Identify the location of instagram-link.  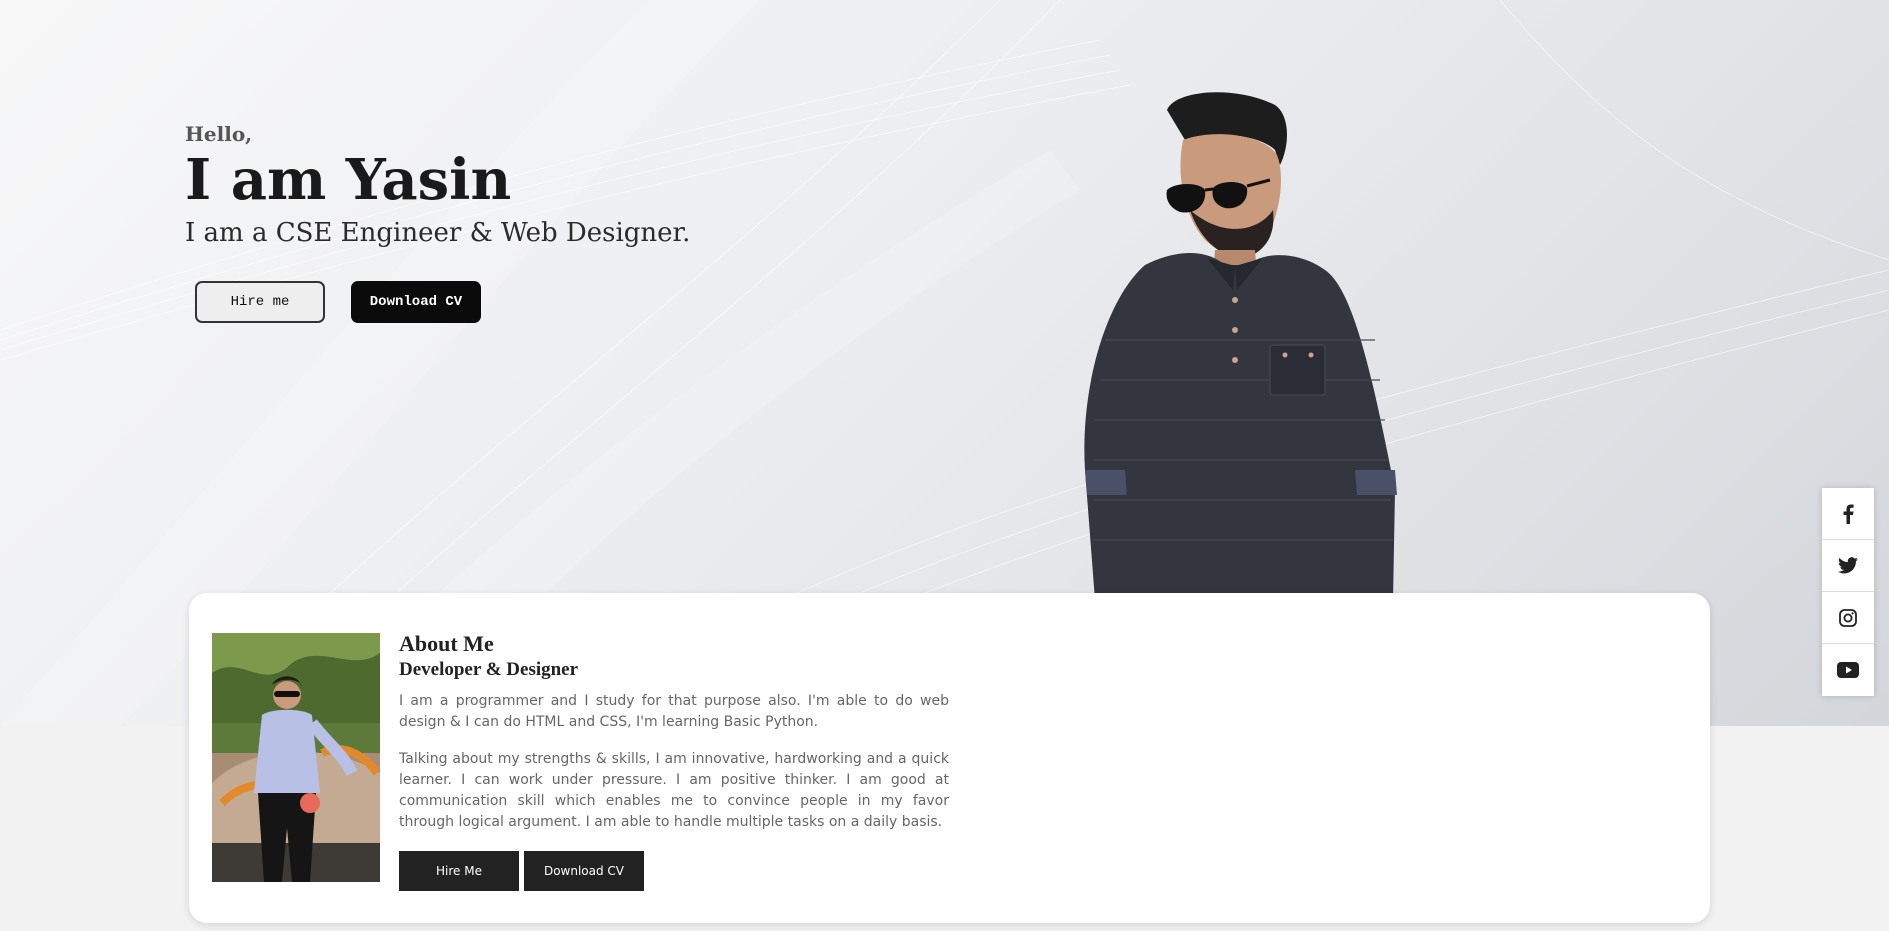
(1848, 618).